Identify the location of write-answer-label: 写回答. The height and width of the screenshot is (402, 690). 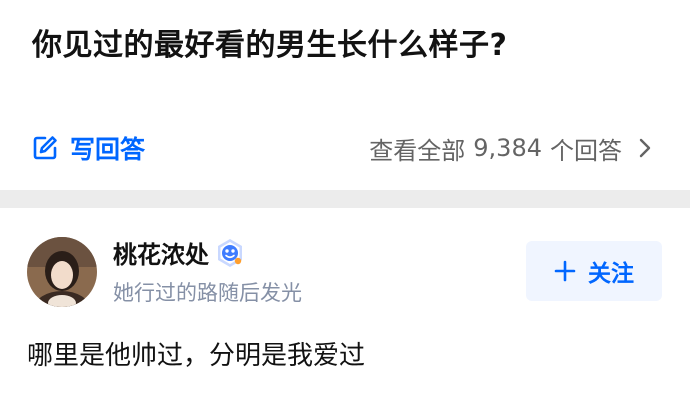
(108, 149).